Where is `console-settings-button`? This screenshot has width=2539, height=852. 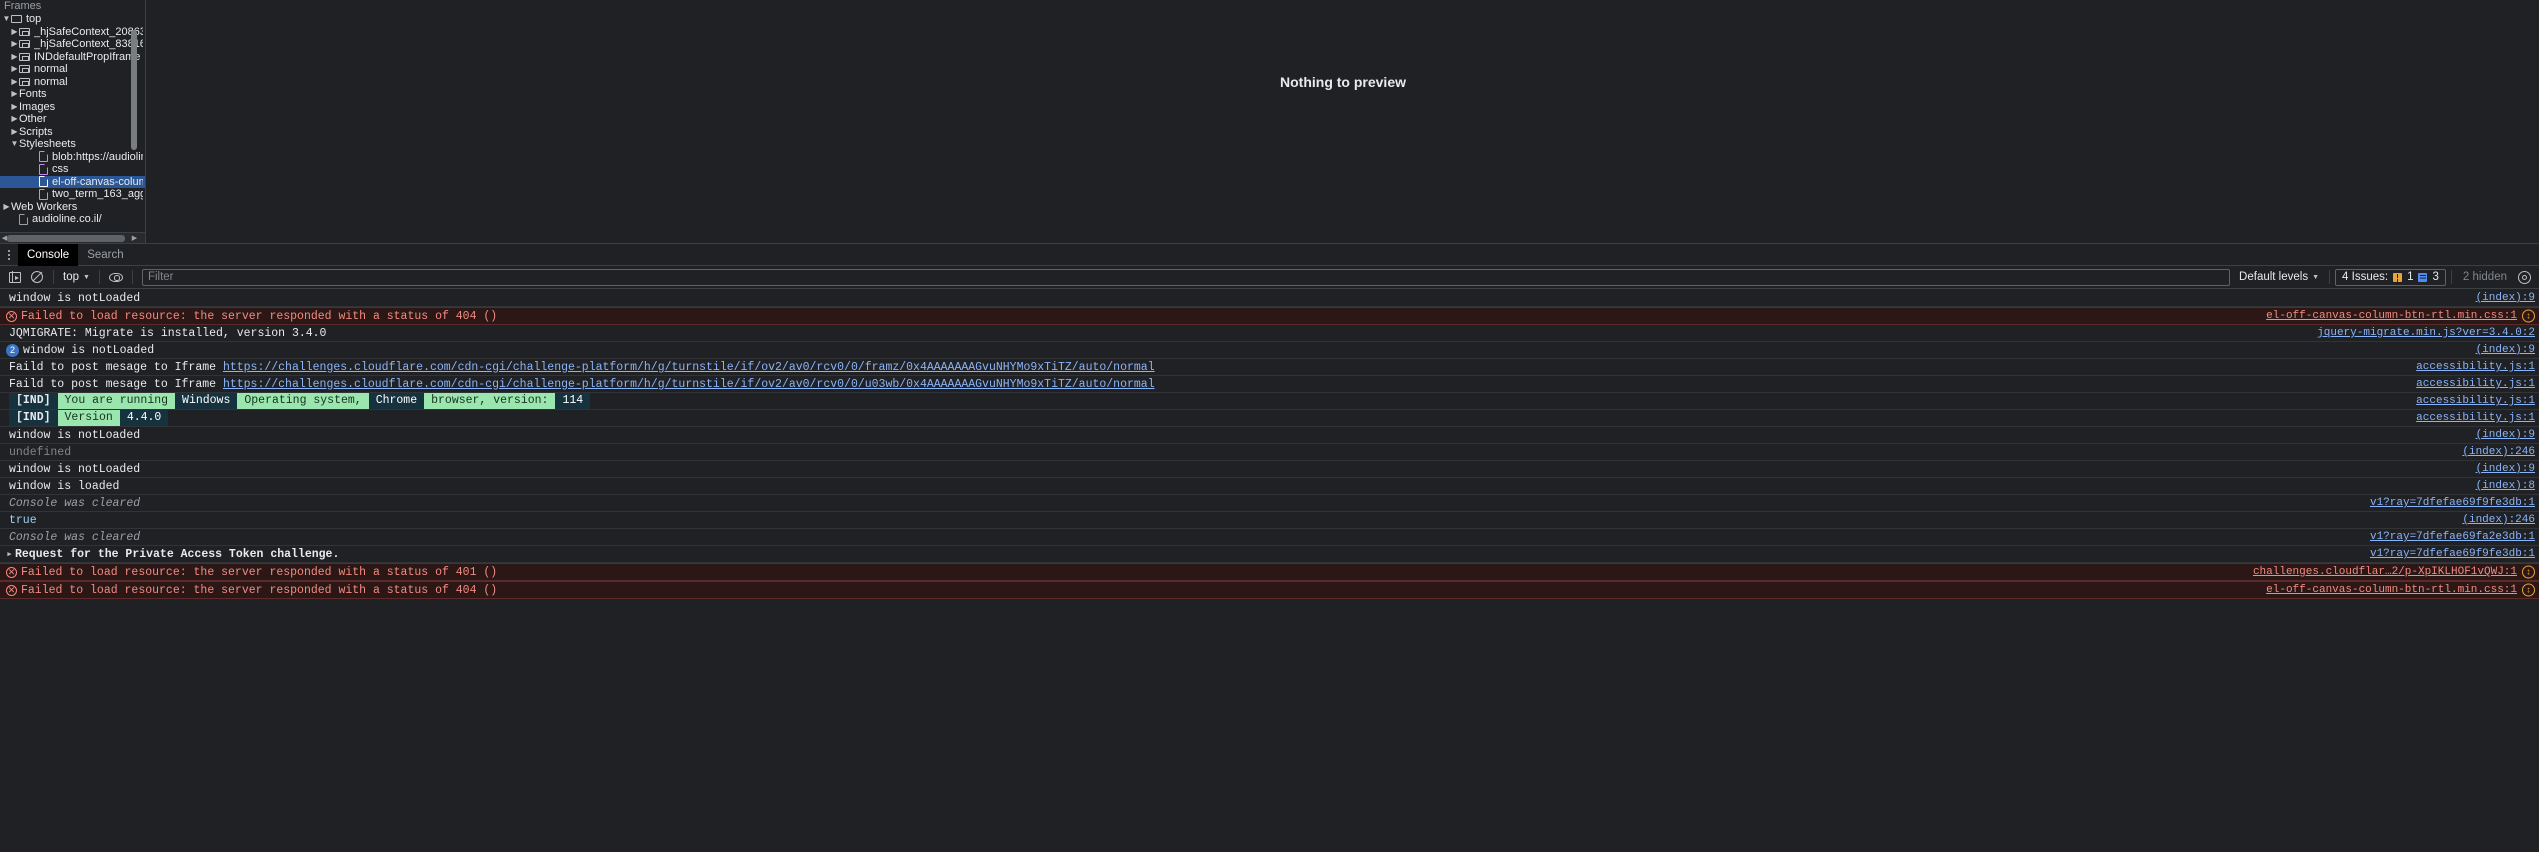 console-settings-button is located at coordinates (2524, 277).